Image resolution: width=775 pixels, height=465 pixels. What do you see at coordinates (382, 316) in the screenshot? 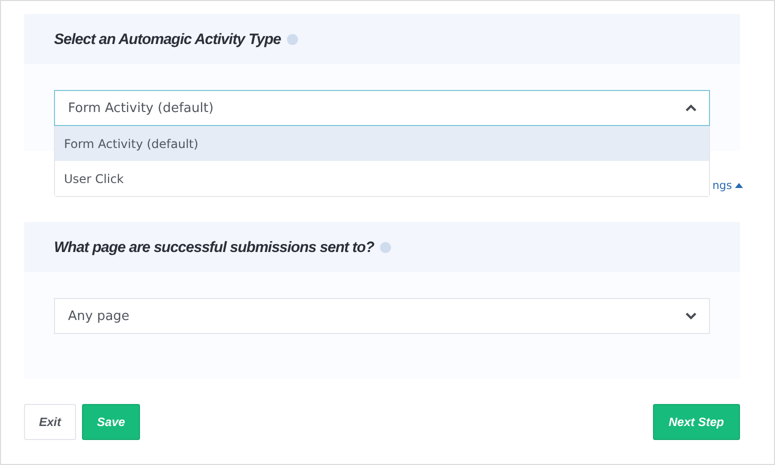
I see `page-select: Any page` at bounding box center [382, 316].